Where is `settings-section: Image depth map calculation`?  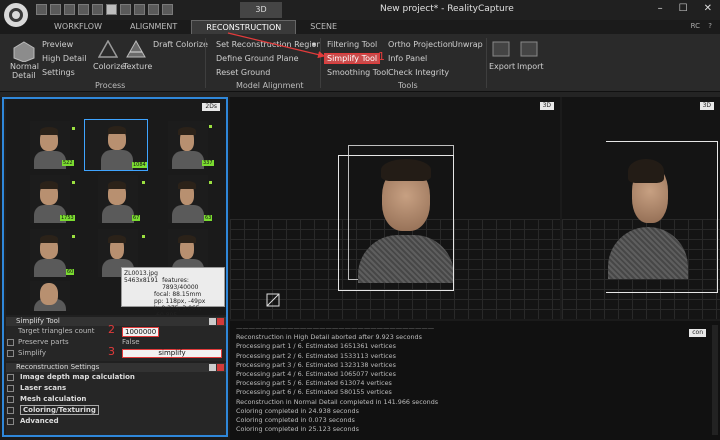
settings-section: Image depth map calculation is located at coordinates (116, 377).